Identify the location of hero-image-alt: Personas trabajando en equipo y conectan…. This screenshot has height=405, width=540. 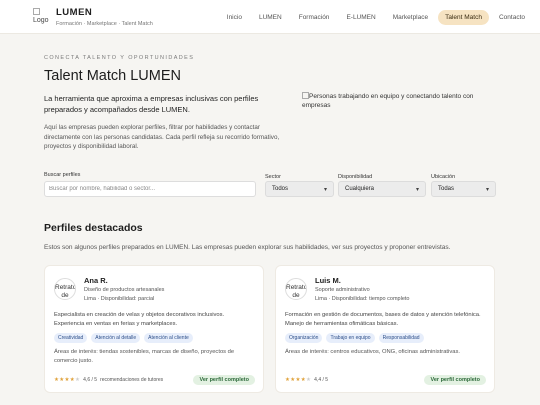
(388, 101).